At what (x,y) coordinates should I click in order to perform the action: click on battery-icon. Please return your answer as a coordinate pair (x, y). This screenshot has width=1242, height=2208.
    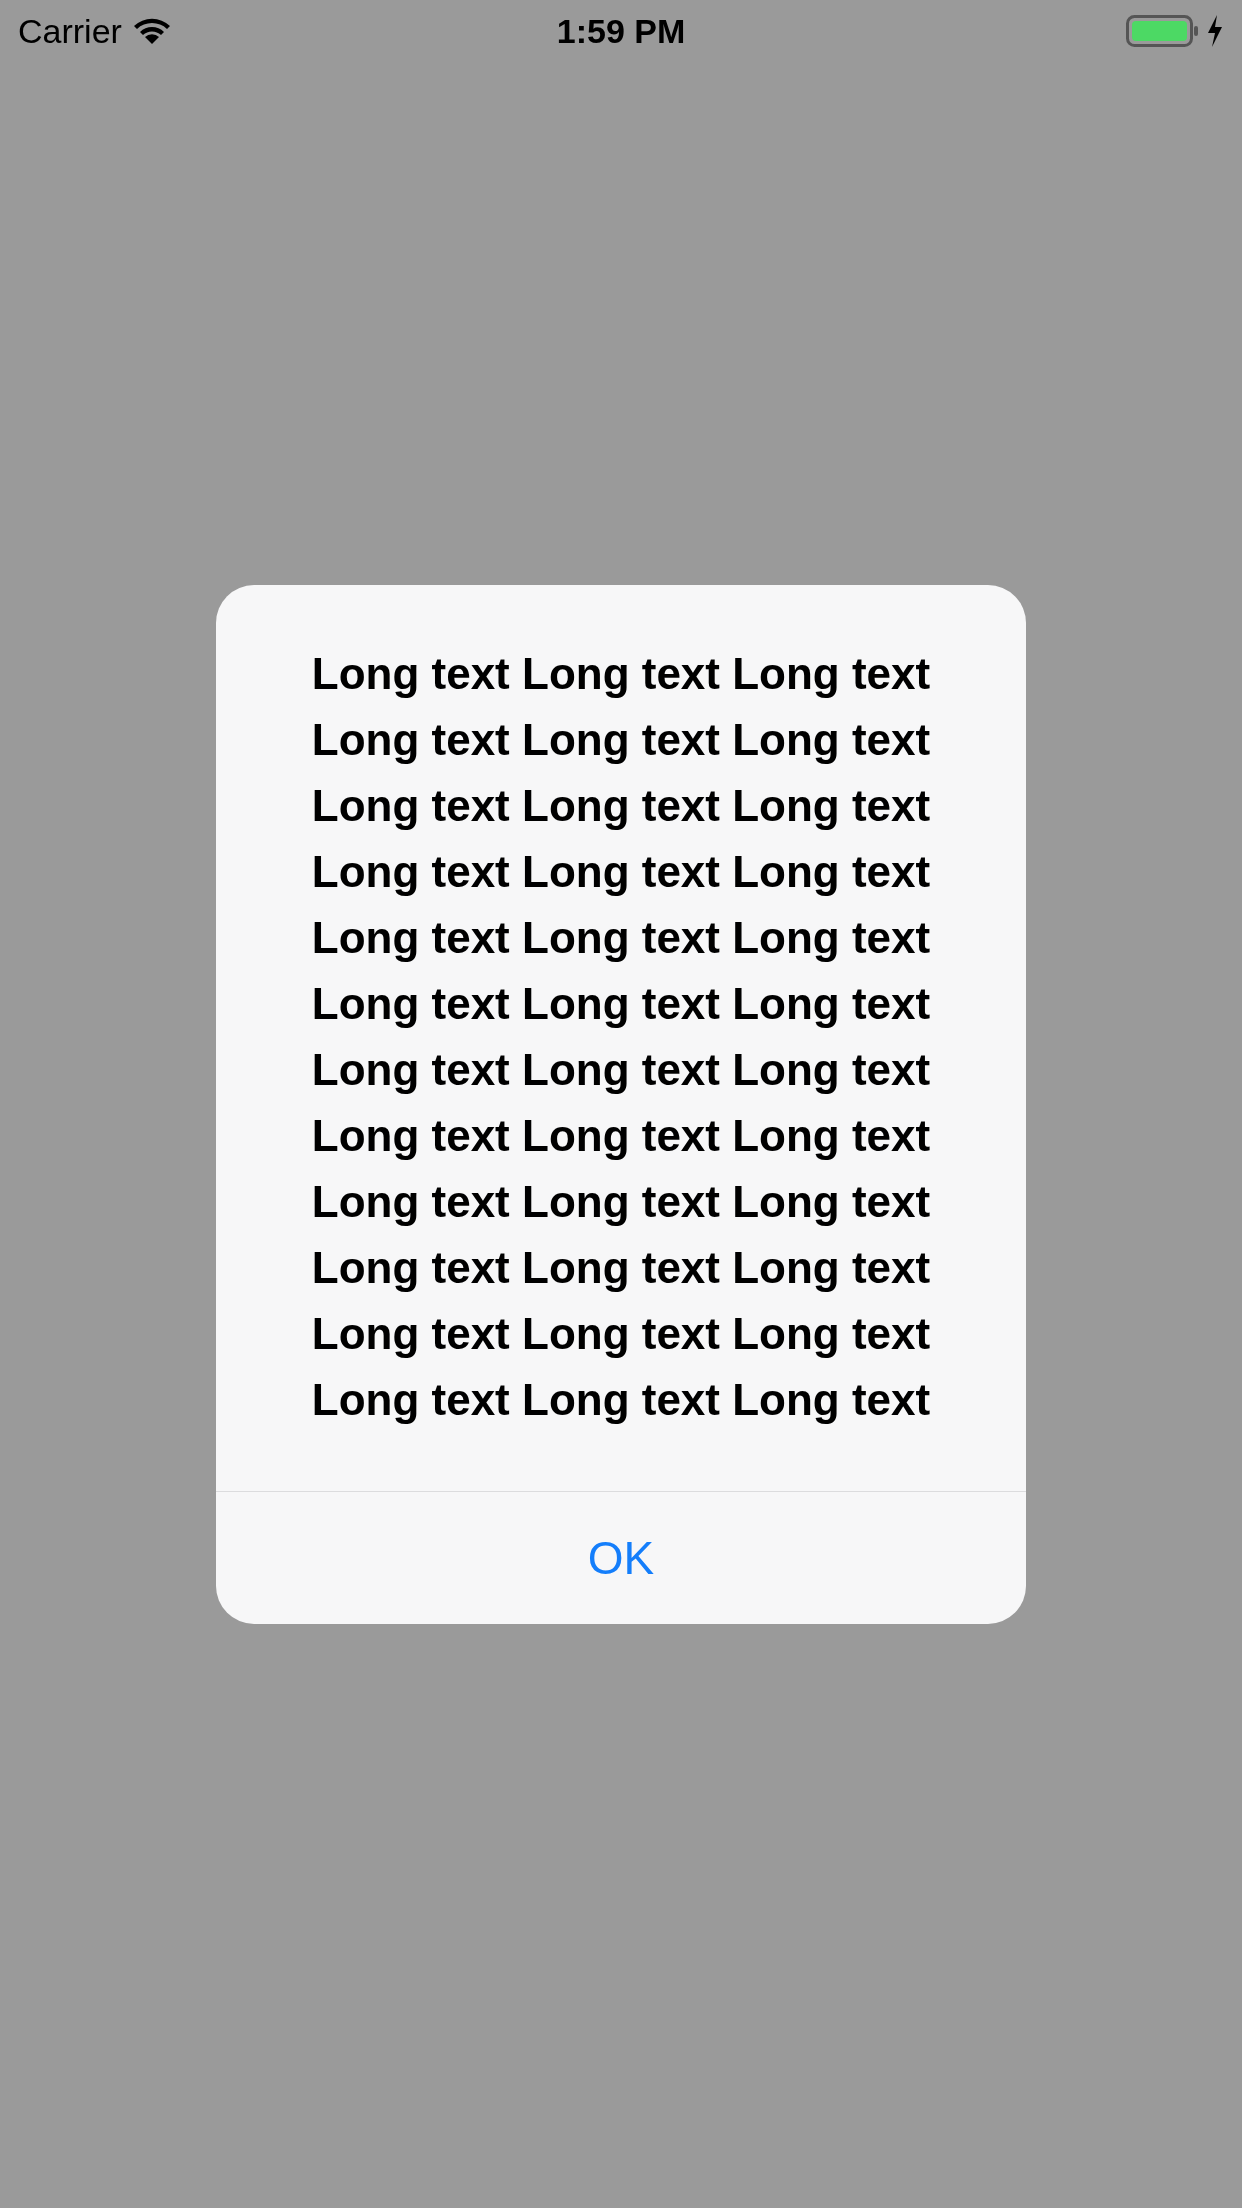
    Looking at the image, I should click on (1163, 31).